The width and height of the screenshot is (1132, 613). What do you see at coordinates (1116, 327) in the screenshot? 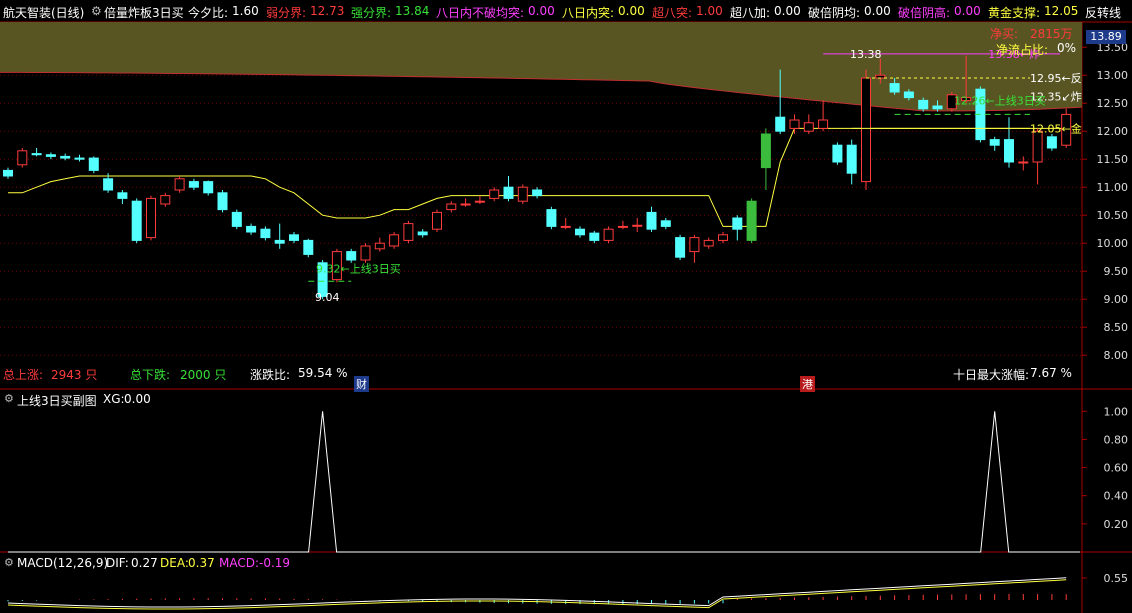
I see `y-tick-label: 8.50` at bounding box center [1116, 327].